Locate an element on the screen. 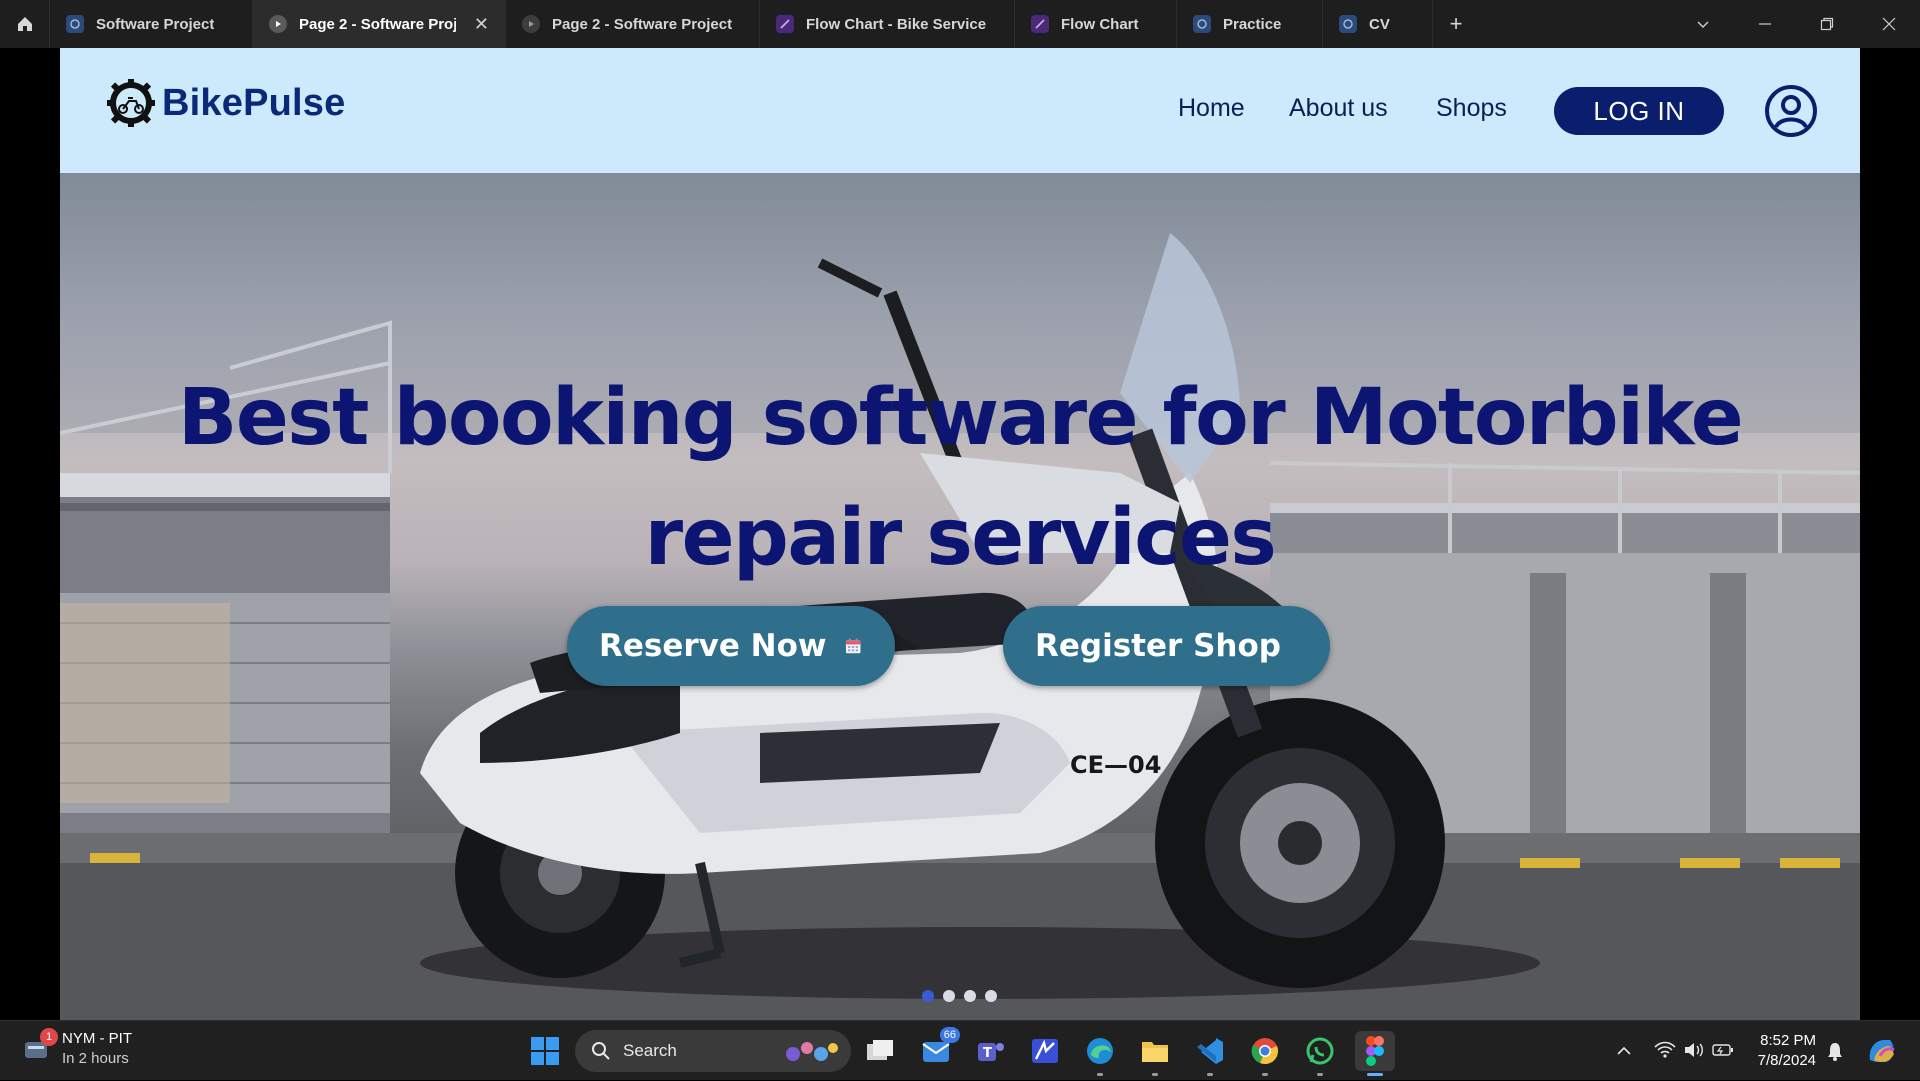 This screenshot has height=1081, width=1920. whatsapp-icon is located at coordinates (1320, 1053).